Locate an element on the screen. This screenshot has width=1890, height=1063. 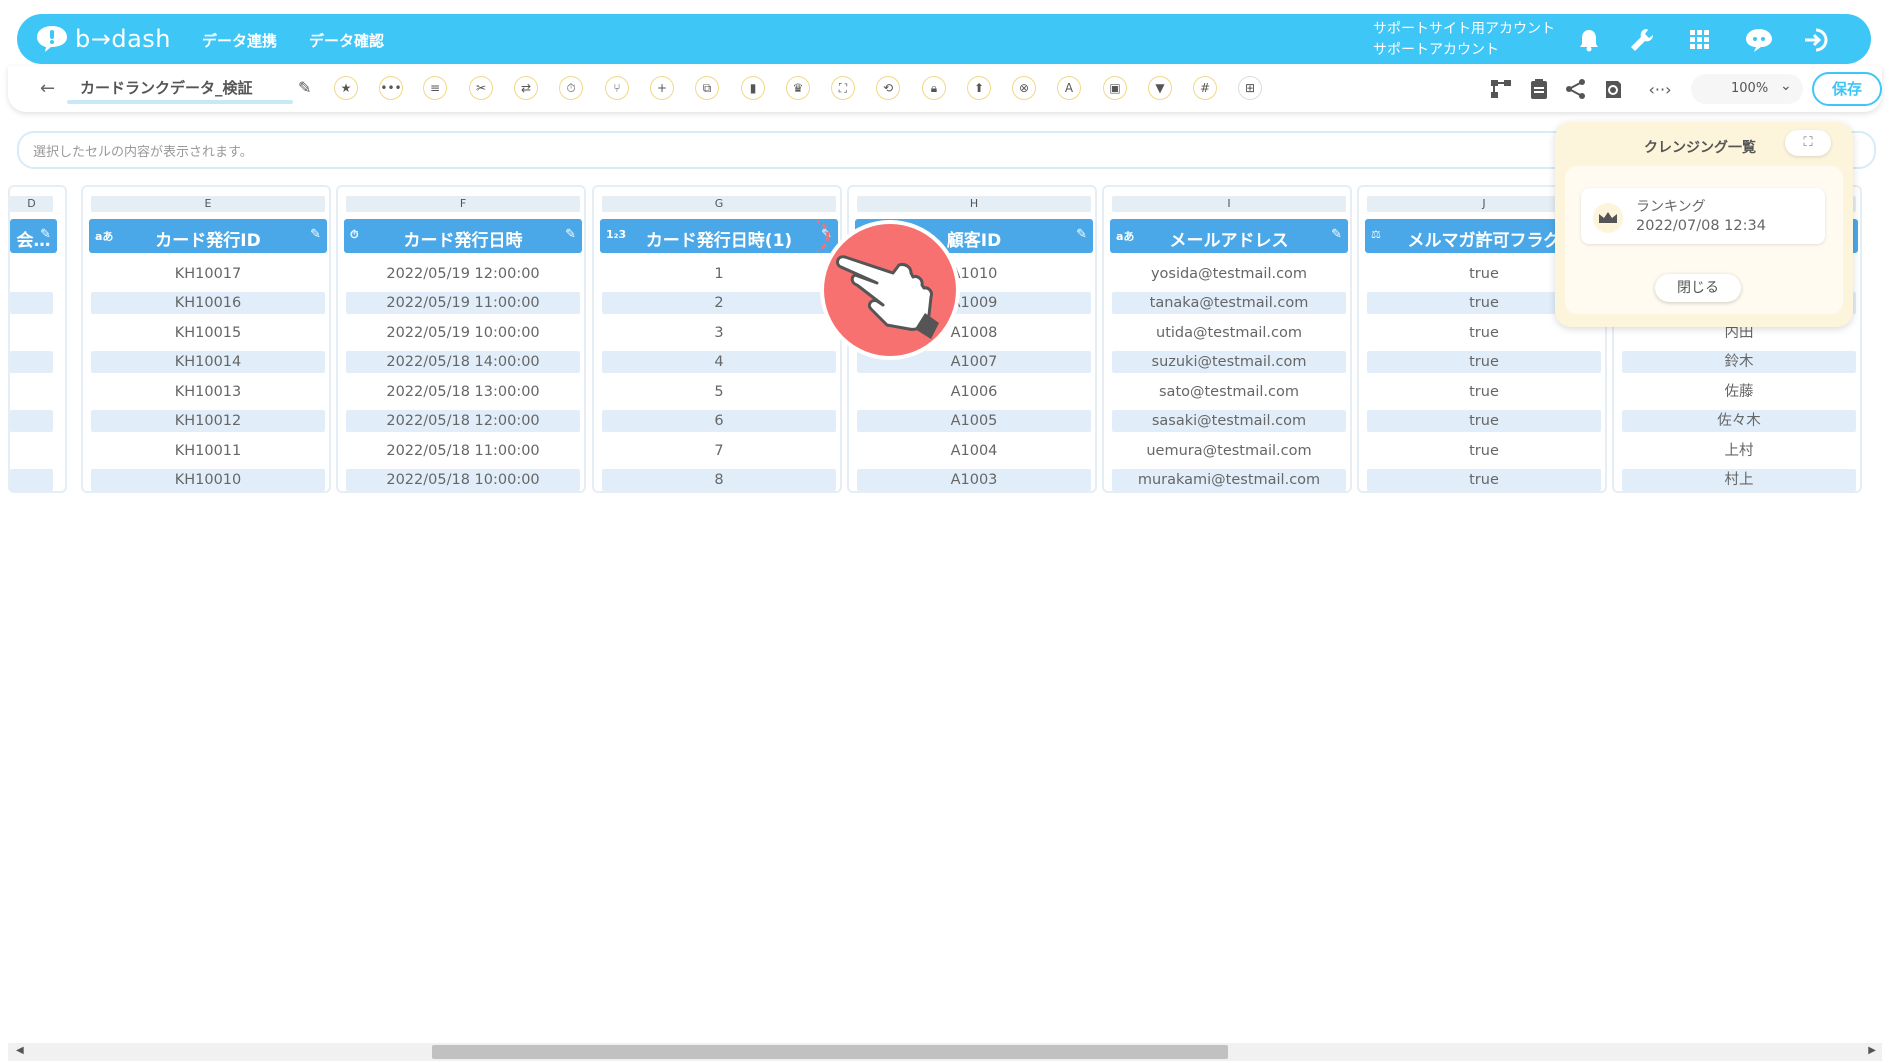
grid-cell: 2022/05/18 13:00:00 is located at coordinates (463, 392).